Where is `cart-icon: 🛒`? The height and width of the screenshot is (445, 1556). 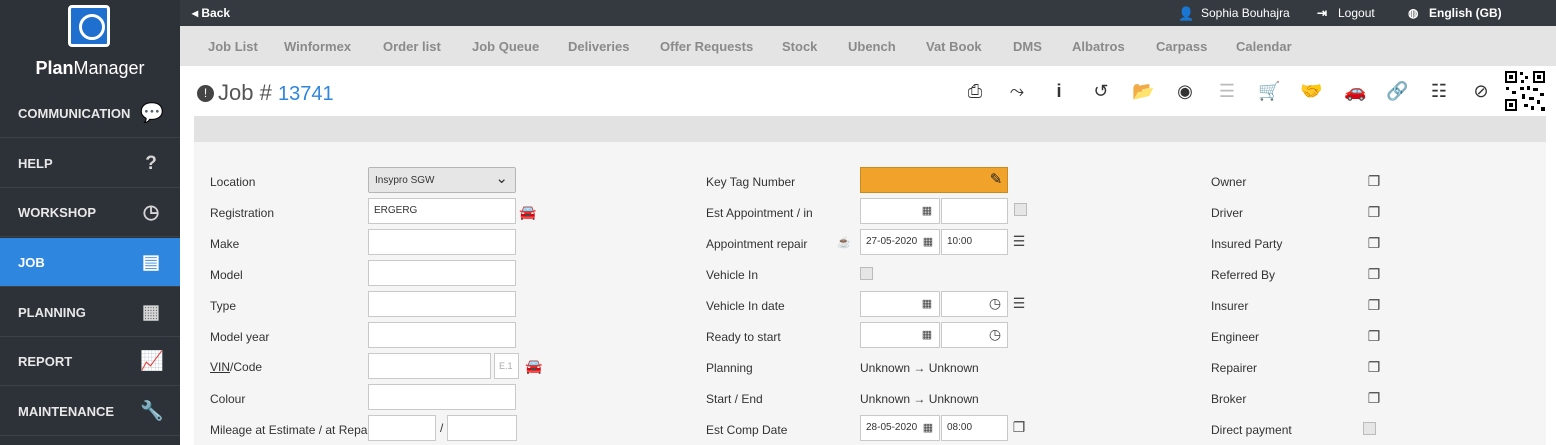 cart-icon: 🛒 is located at coordinates (1269, 91).